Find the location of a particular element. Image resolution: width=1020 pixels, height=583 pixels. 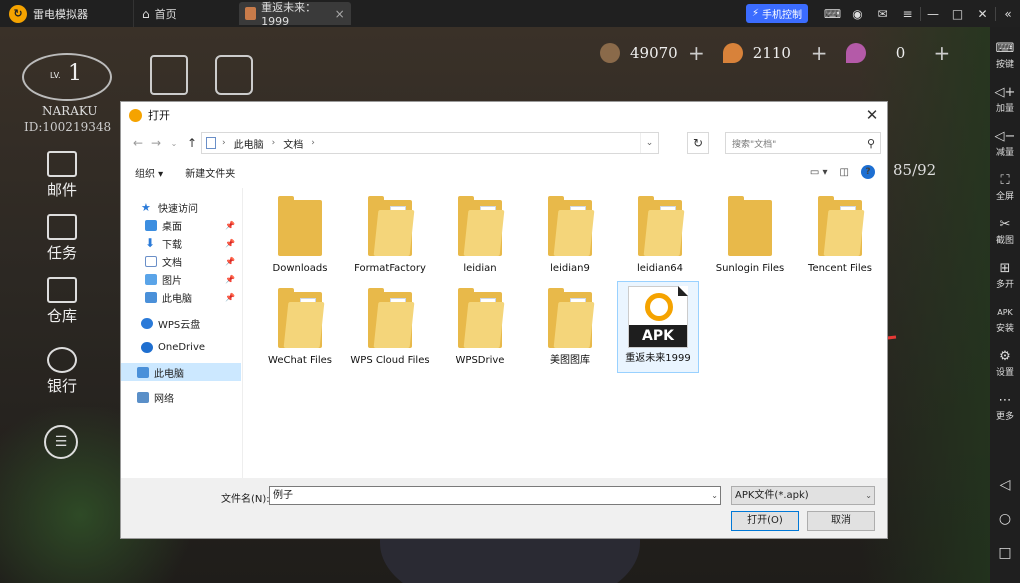

nav-label: 此电脑 is located at coordinates (169, 374).